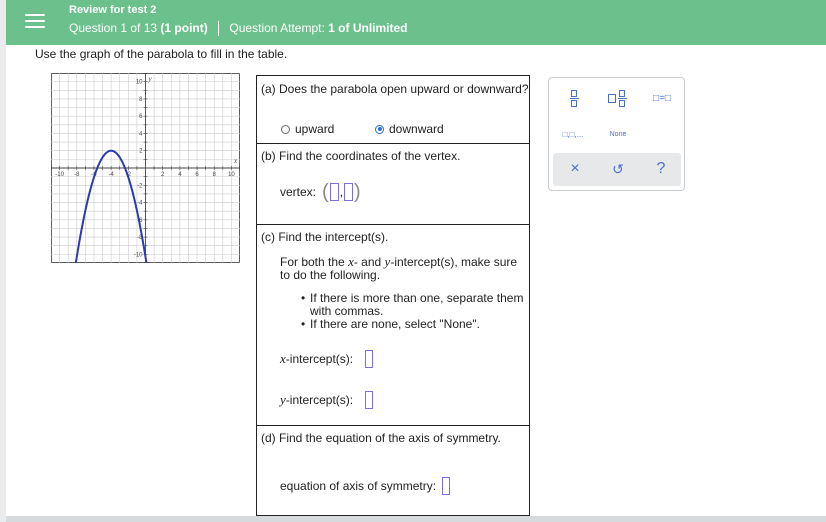 This screenshot has height=522, width=826. I want to click on vertex-x-input, so click(334, 192).